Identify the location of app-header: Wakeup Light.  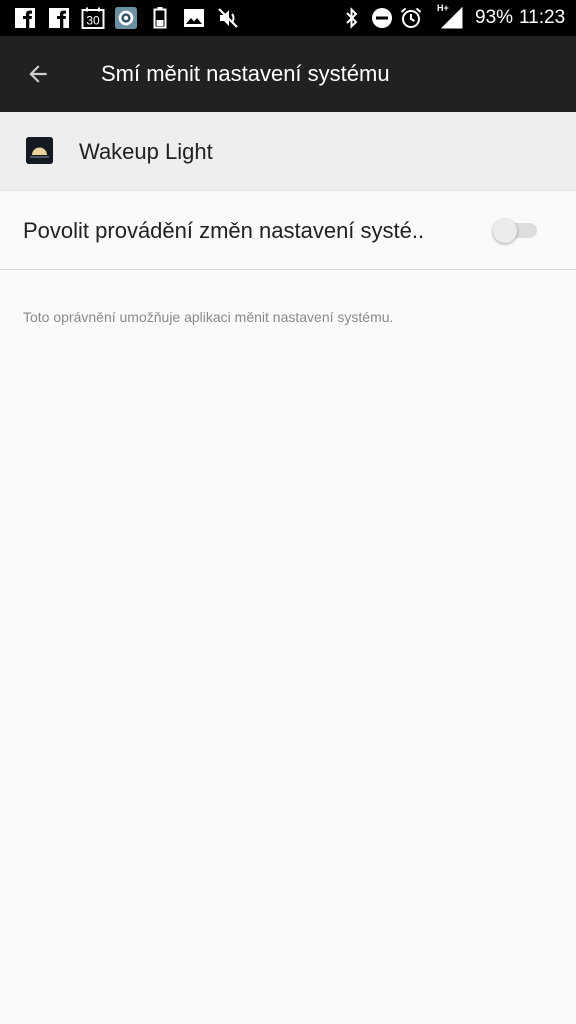
(288, 151).